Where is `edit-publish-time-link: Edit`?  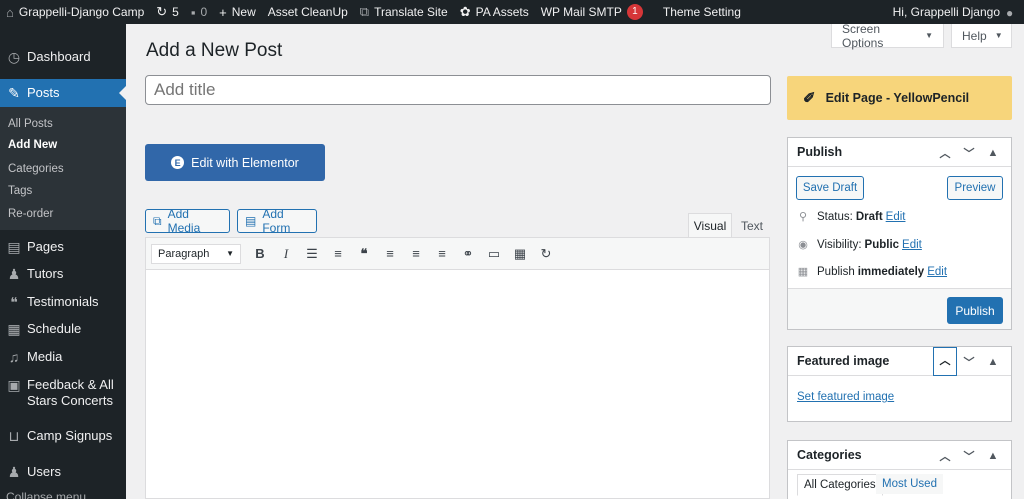 edit-publish-time-link: Edit is located at coordinates (937, 272).